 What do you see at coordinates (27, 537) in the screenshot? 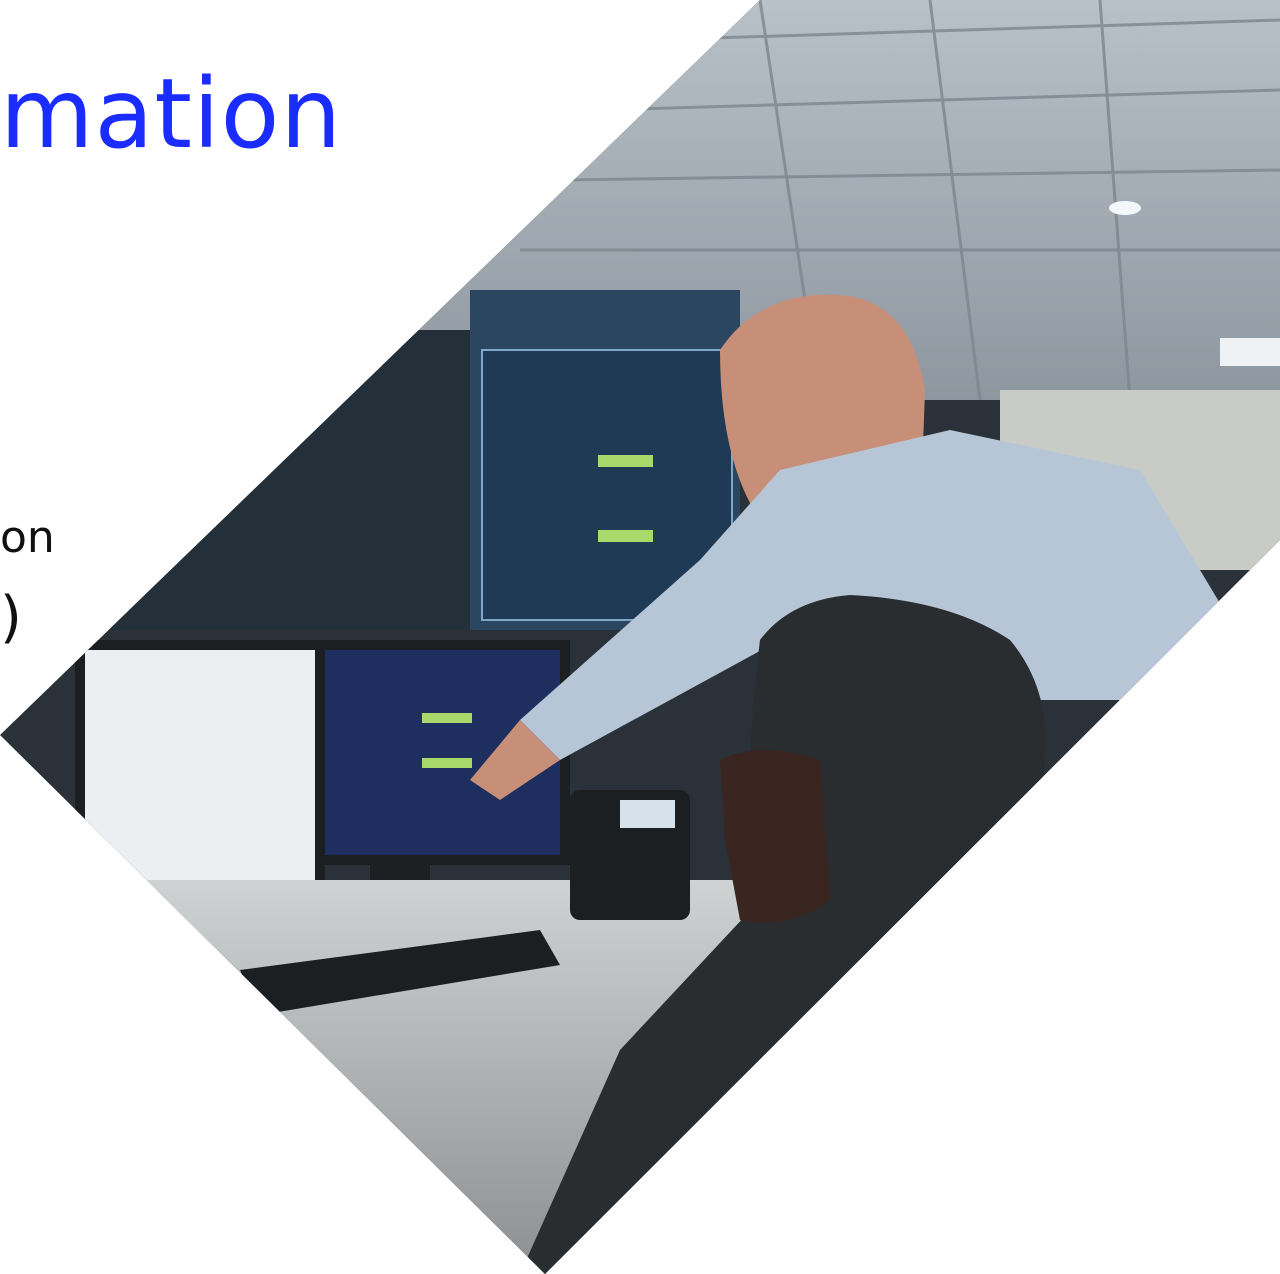
I see `body-text-line-1: on` at bounding box center [27, 537].